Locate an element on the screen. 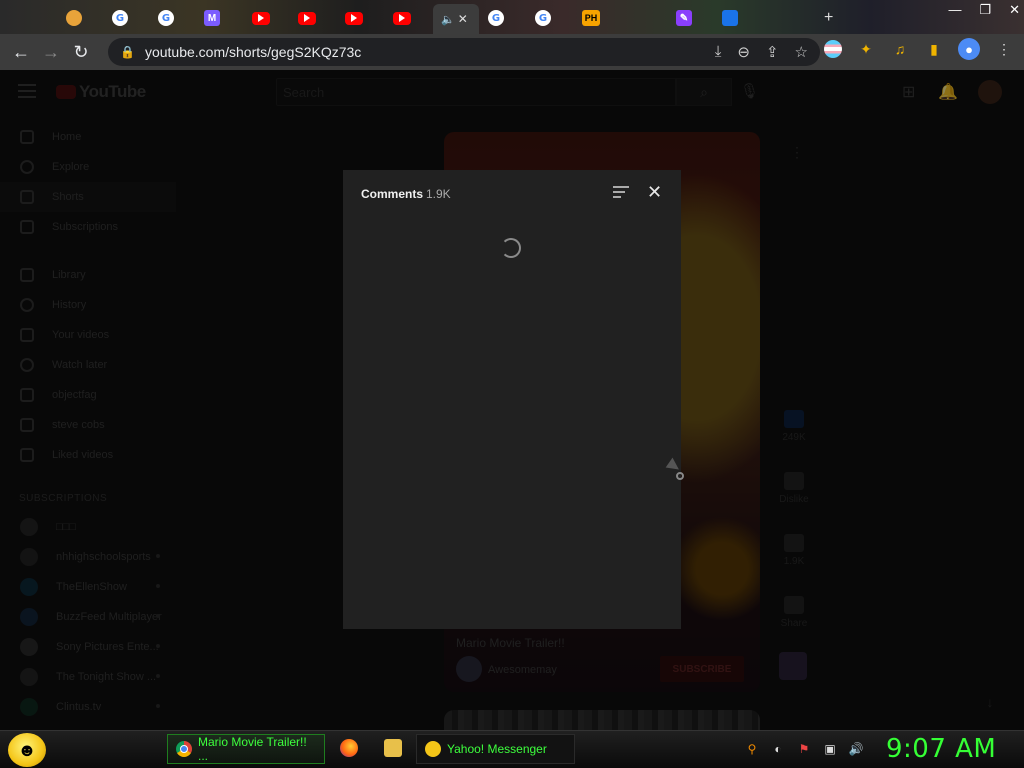 Image resolution: width=1024 pixels, height=768 pixels. kebab-menu-icon: ⋮ is located at coordinates (1004, 49).